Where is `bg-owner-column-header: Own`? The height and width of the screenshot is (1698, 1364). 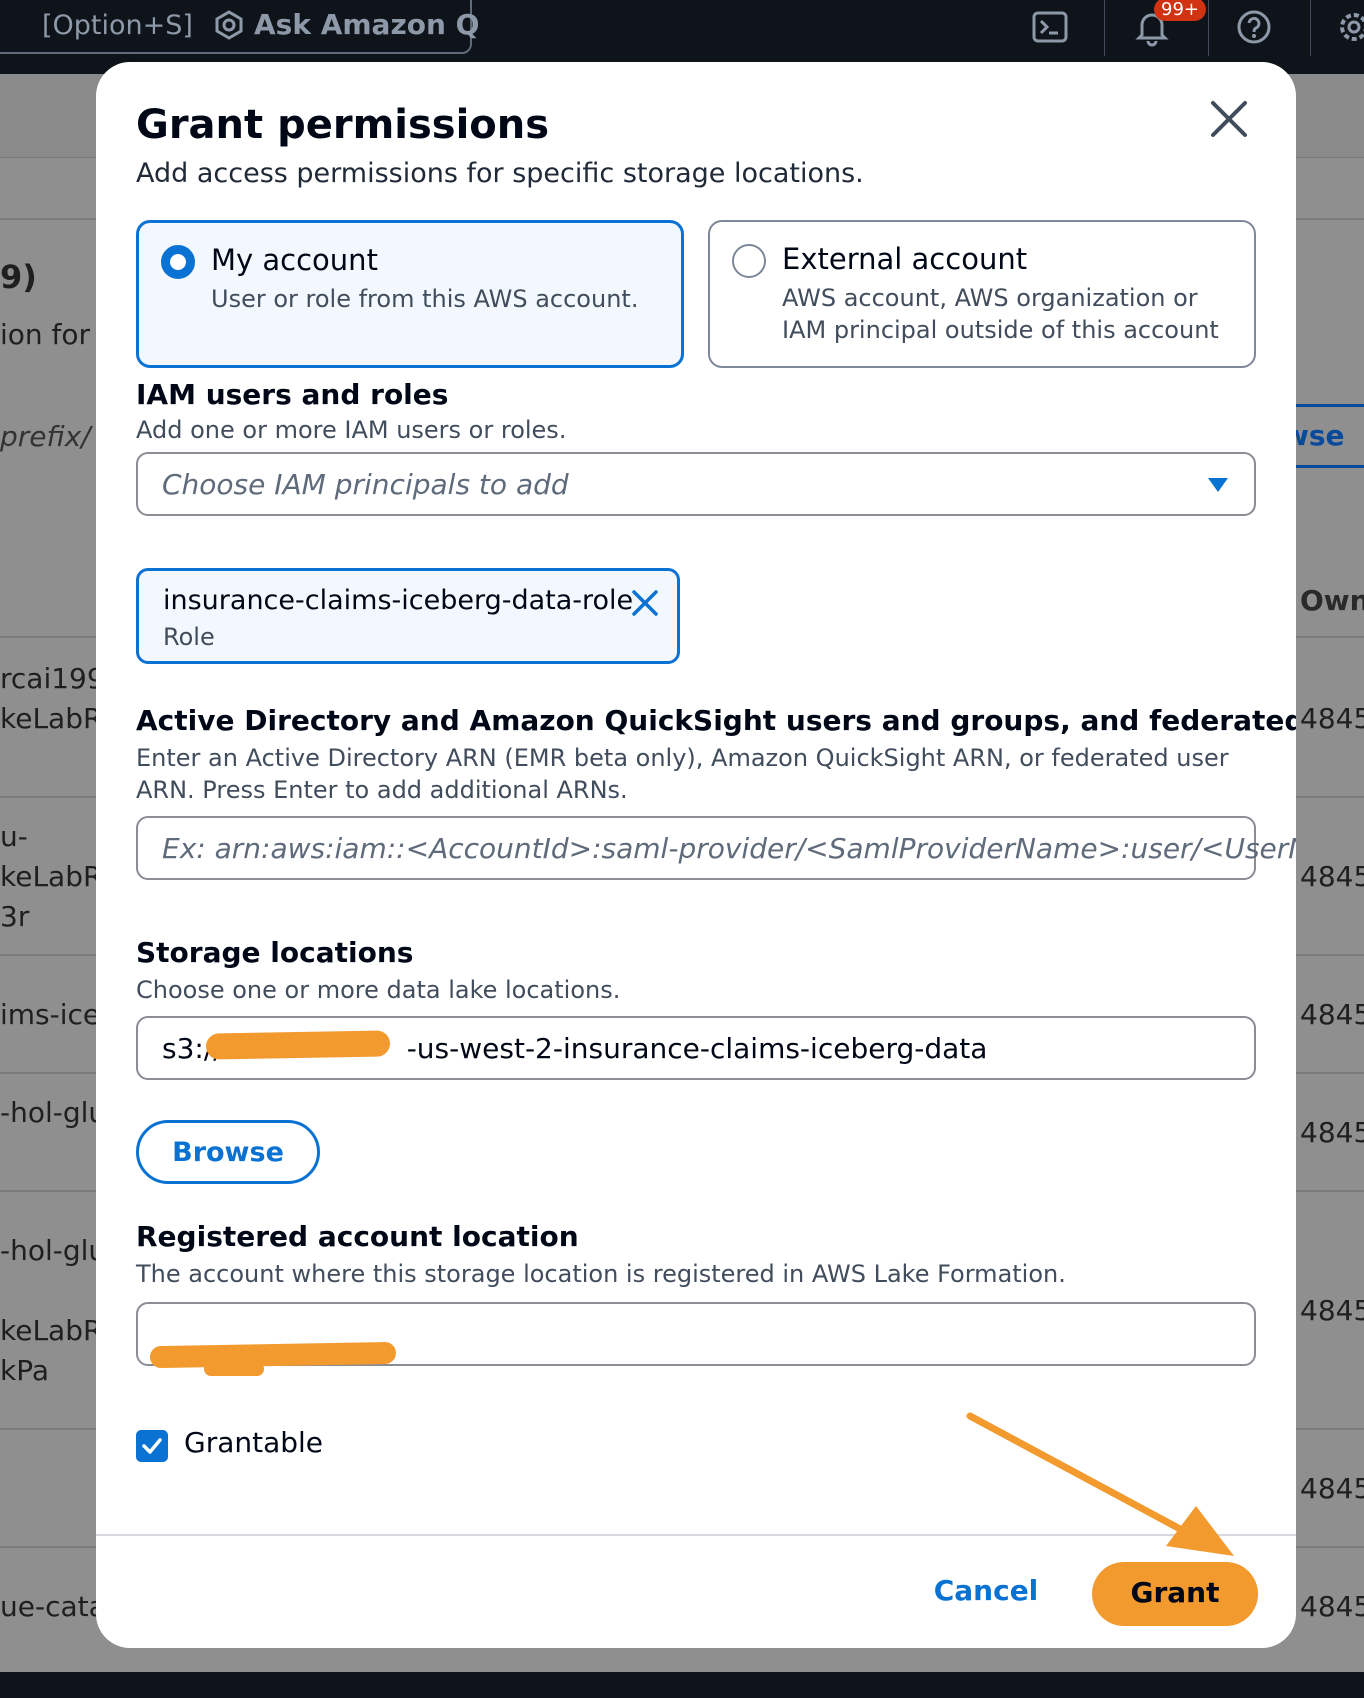 bg-owner-column-header: Own is located at coordinates (1332, 600).